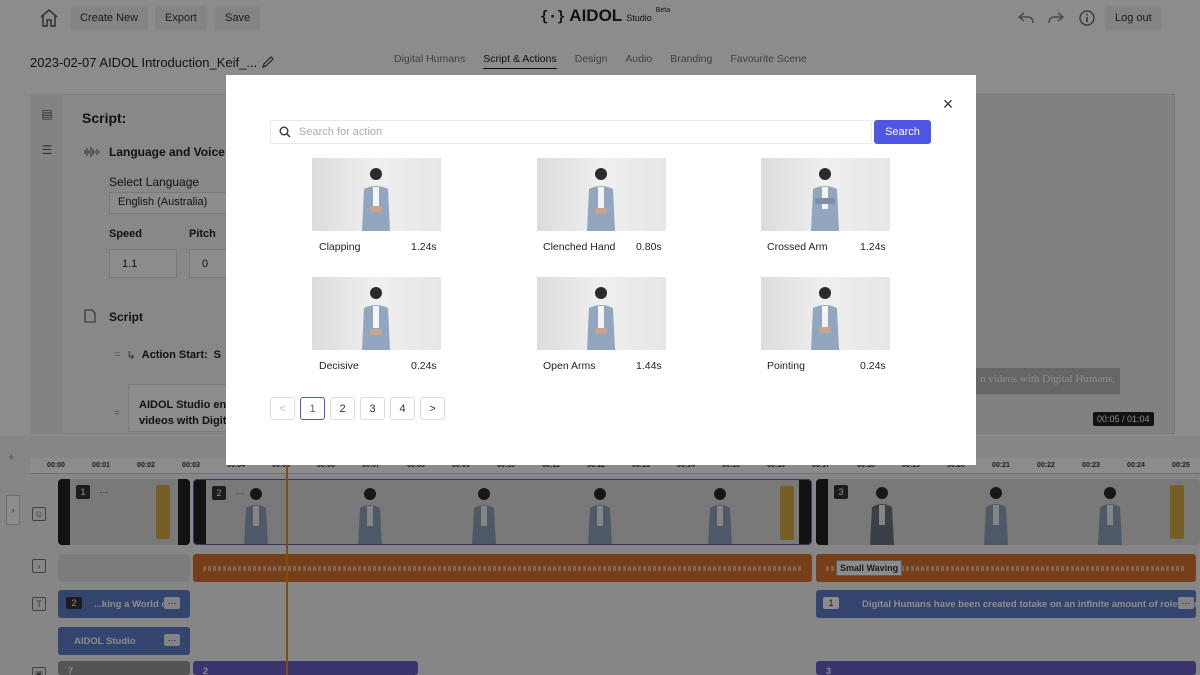  What do you see at coordinates (649, 247) in the screenshot?
I see `action-duration: 0.80s` at bounding box center [649, 247].